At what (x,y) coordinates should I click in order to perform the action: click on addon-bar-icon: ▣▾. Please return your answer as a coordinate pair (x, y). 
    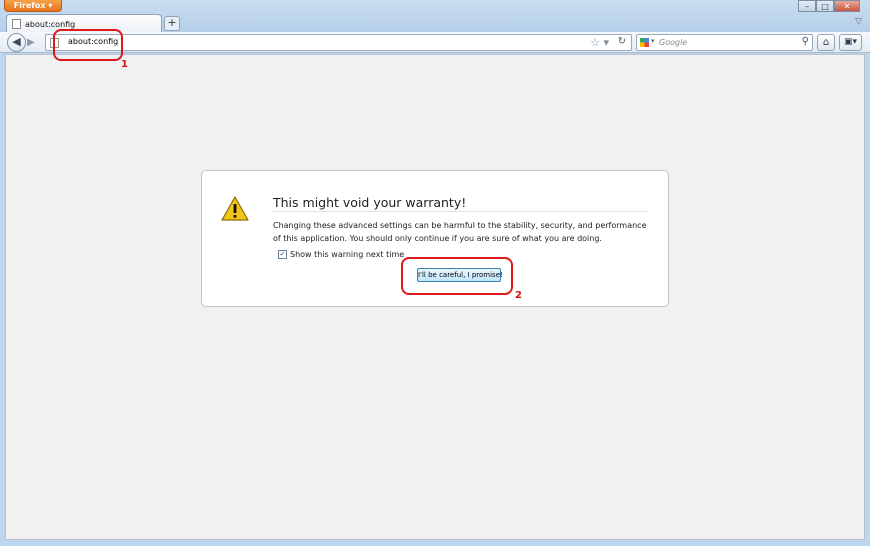
    Looking at the image, I should click on (850, 42).